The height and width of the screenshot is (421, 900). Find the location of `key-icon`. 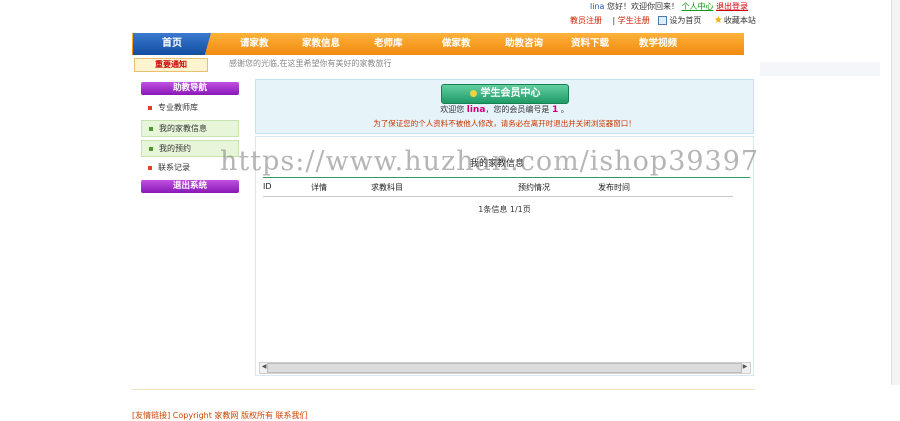

key-icon is located at coordinates (473, 93).